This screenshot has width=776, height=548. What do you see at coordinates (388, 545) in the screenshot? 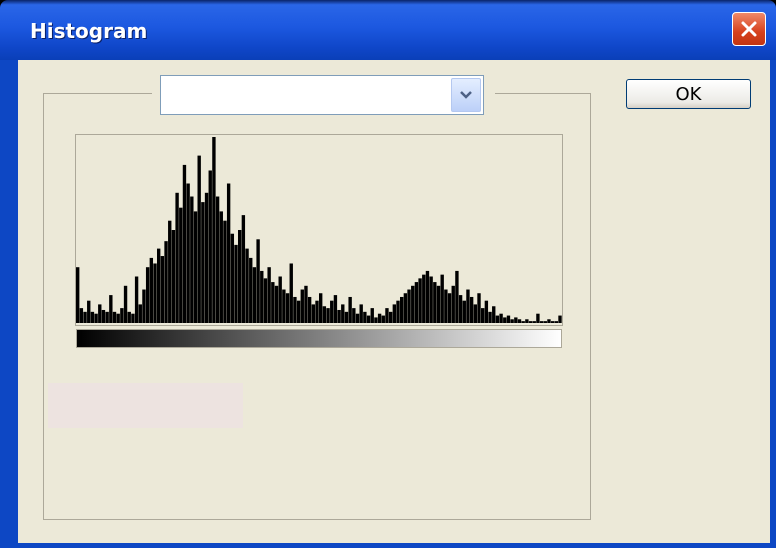
I see `window-border-bottom` at bounding box center [388, 545].